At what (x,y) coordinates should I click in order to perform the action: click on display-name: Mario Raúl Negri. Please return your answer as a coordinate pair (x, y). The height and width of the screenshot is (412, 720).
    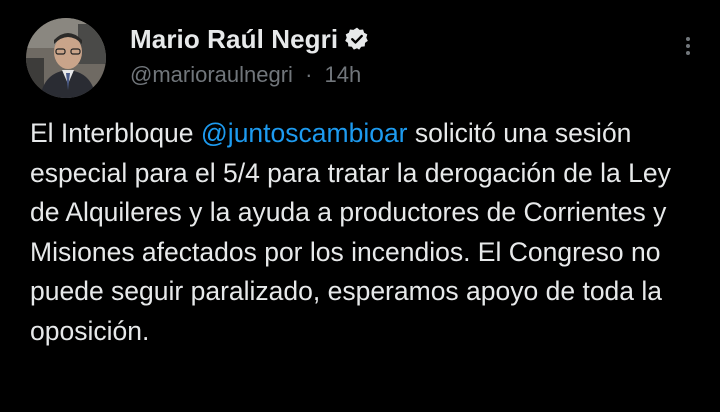
    Looking at the image, I should click on (234, 39).